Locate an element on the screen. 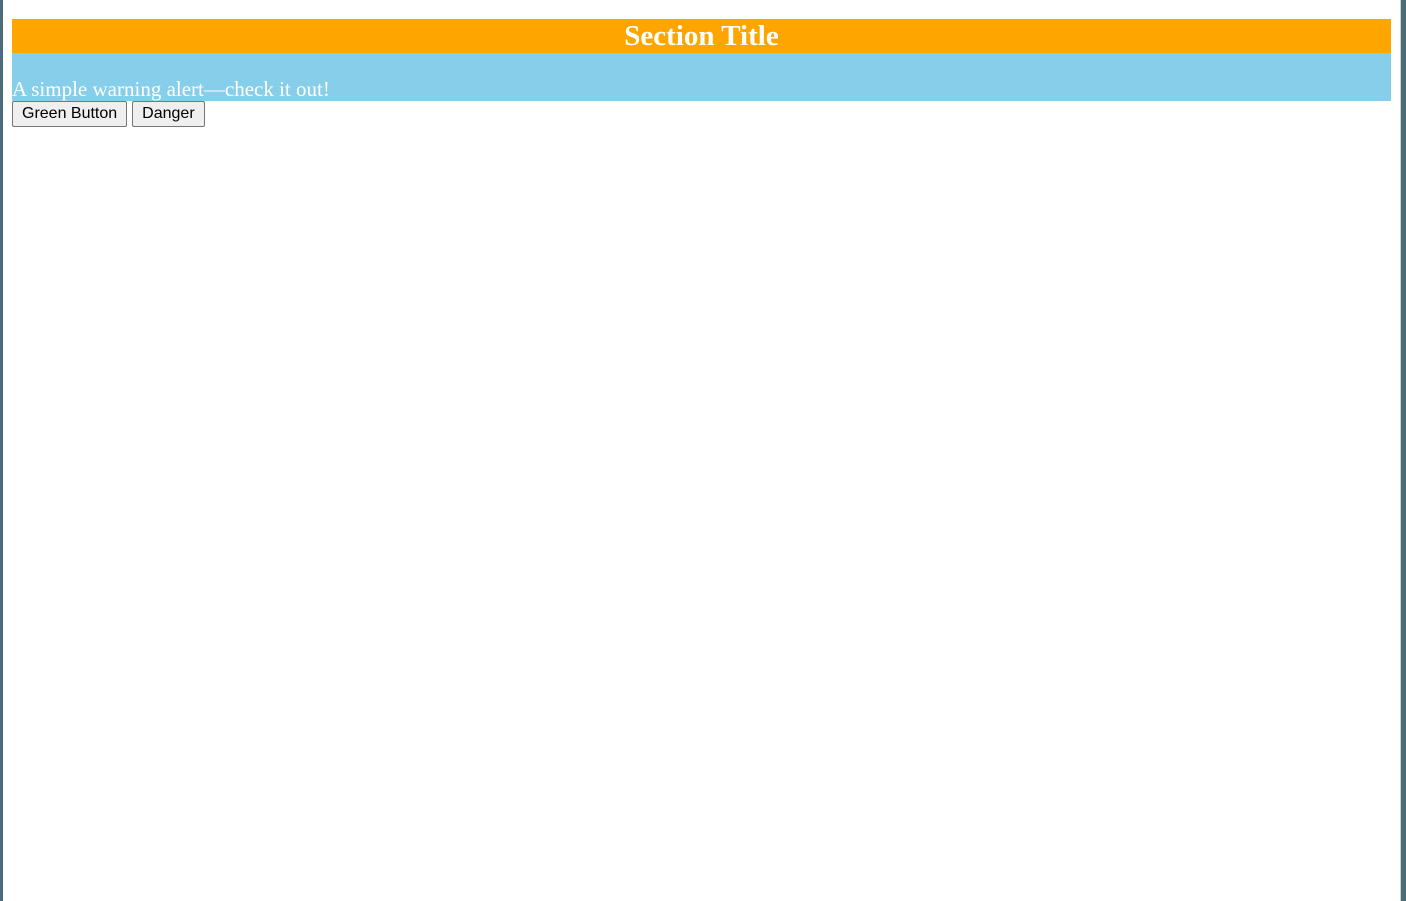 This screenshot has width=1406, height=901. alert-message: A simple warning alert—check it out! is located at coordinates (171, 89).